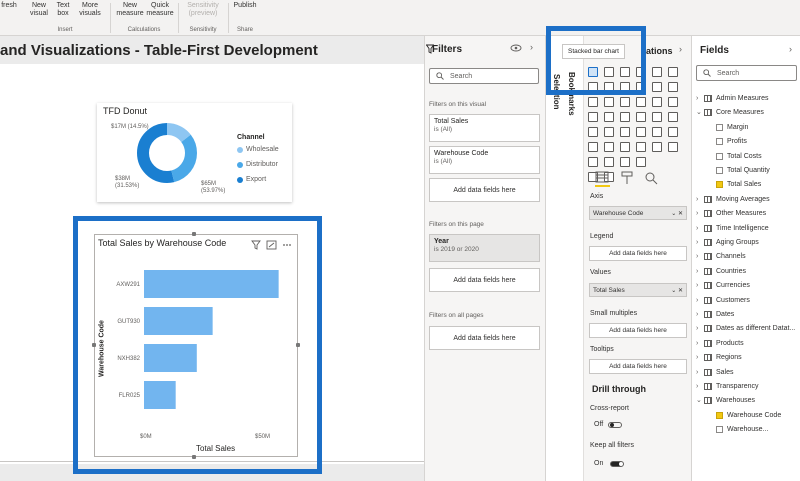 The width and height of the screenshot is (800, 481). I want to click on field-table-item: › Regions, so click(748, 357).